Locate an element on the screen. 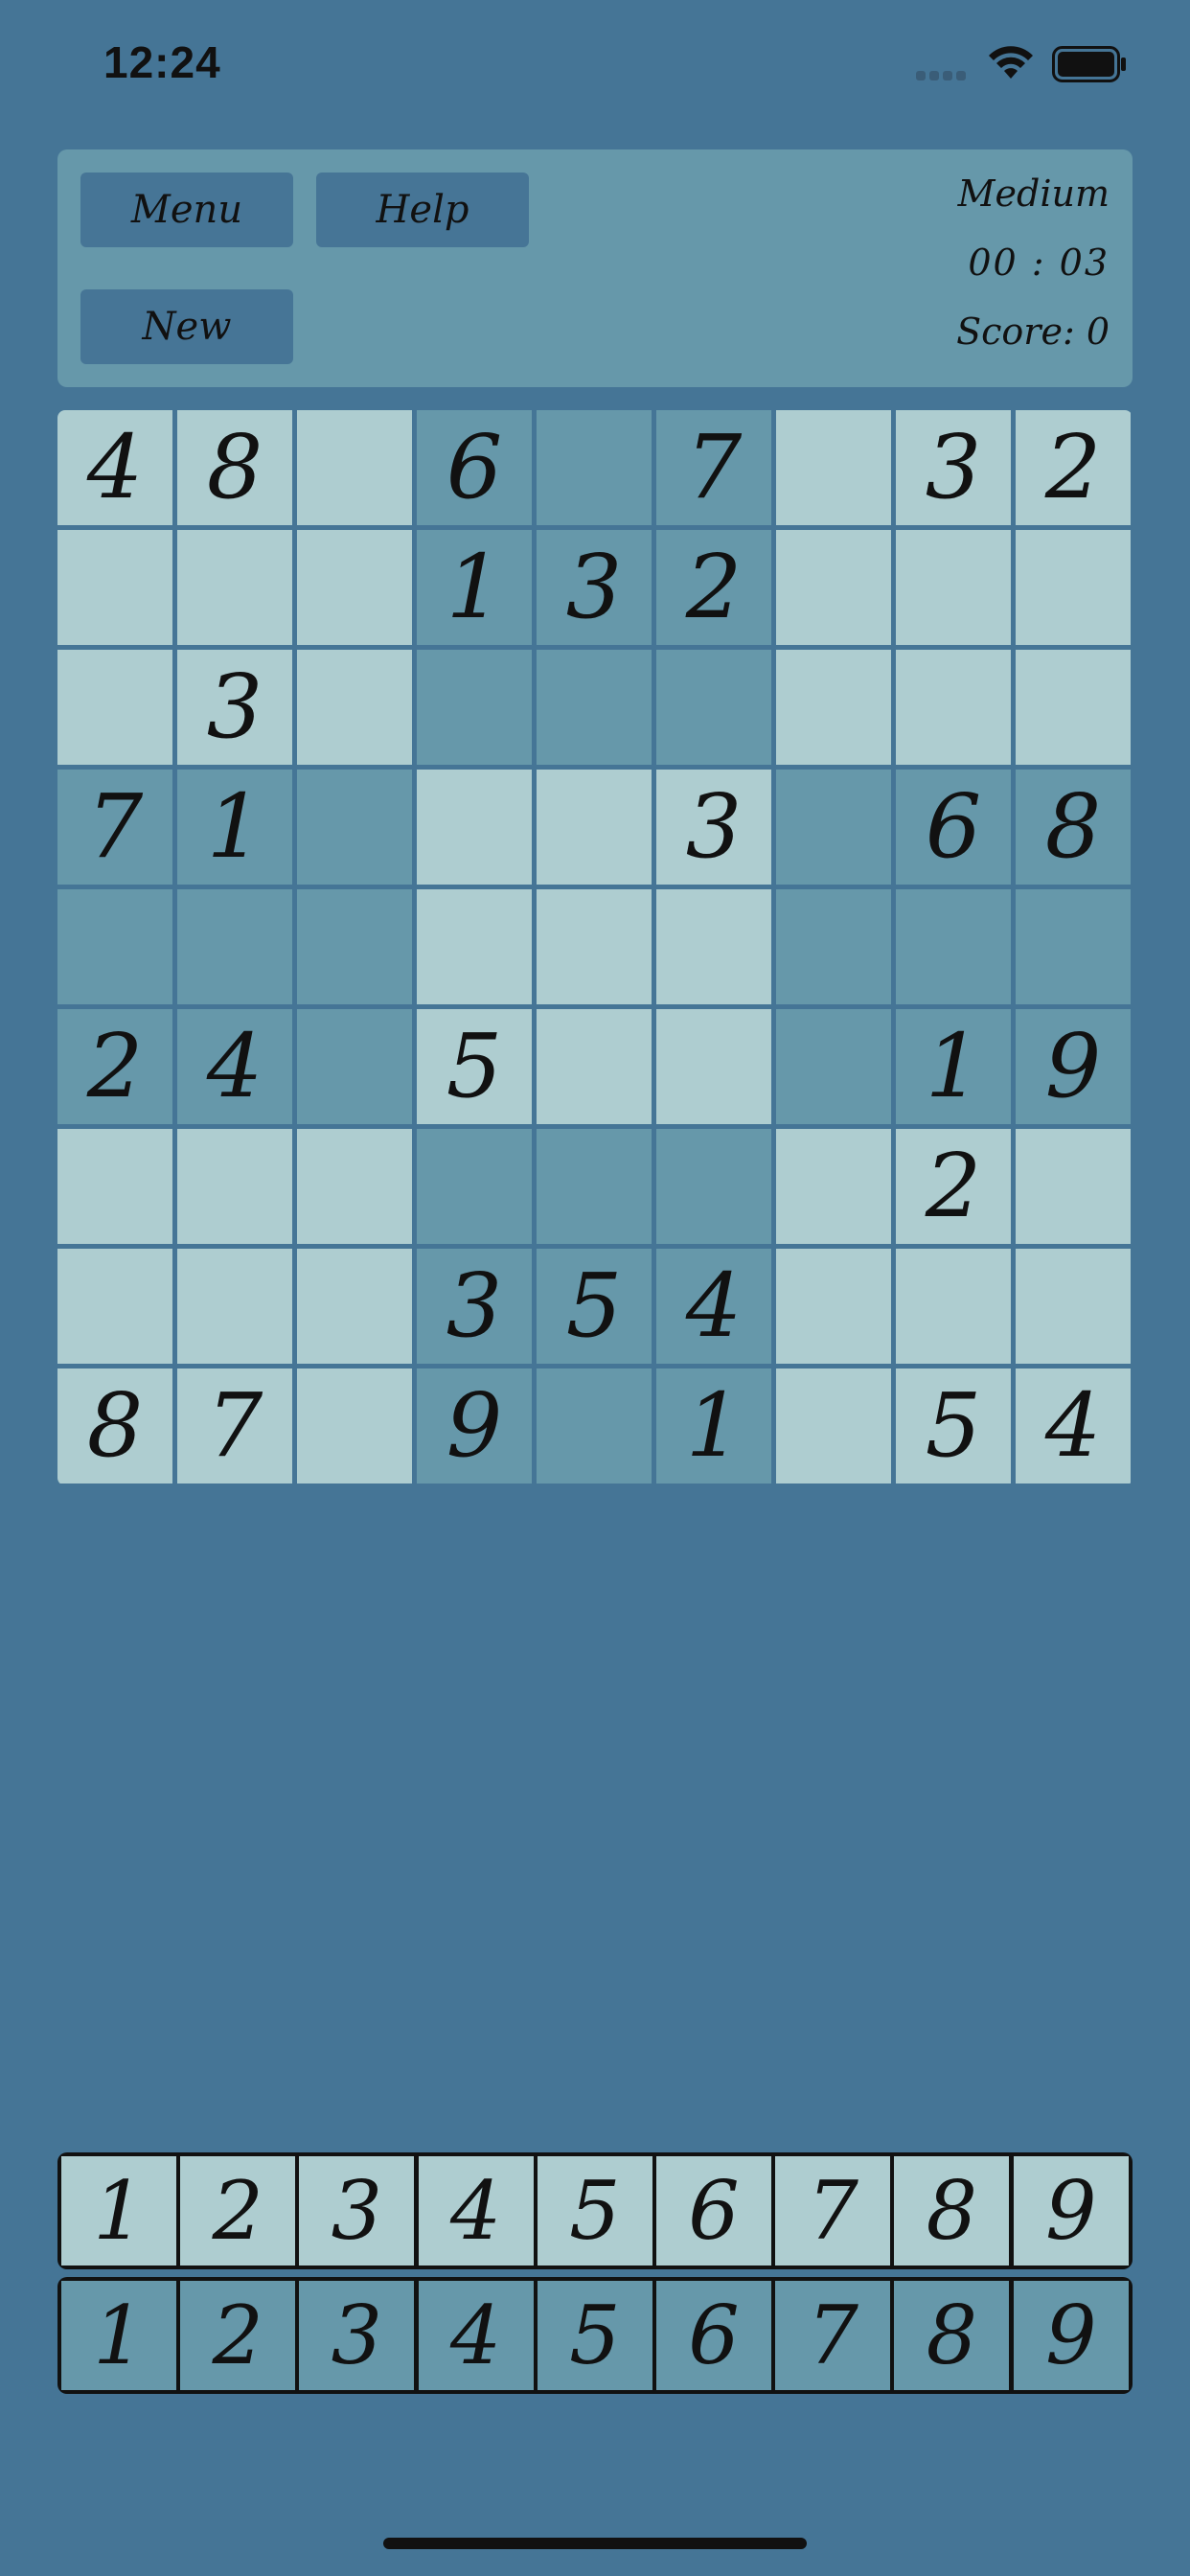  new-game-button: New is located at coordinates (187, 327).